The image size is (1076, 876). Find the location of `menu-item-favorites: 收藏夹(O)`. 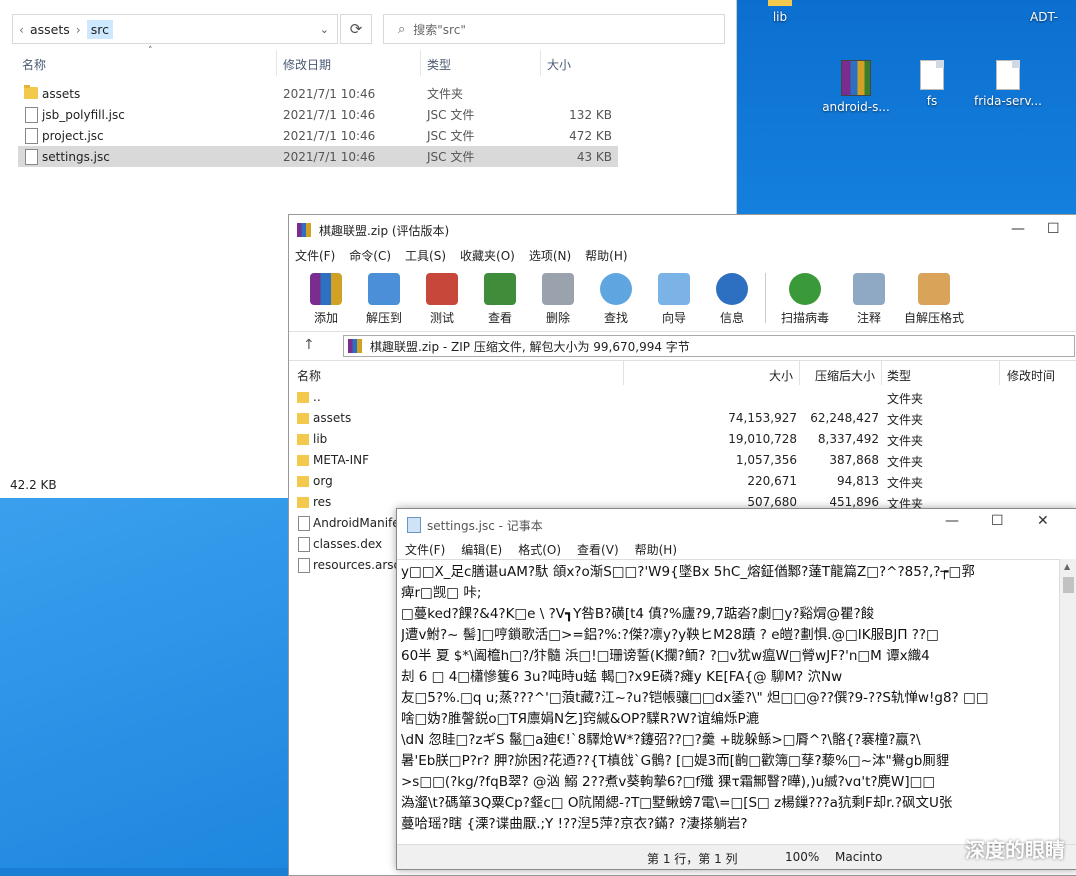

menu-item-favorites: 收藏夹(O) is located at coordinates (487, 255).